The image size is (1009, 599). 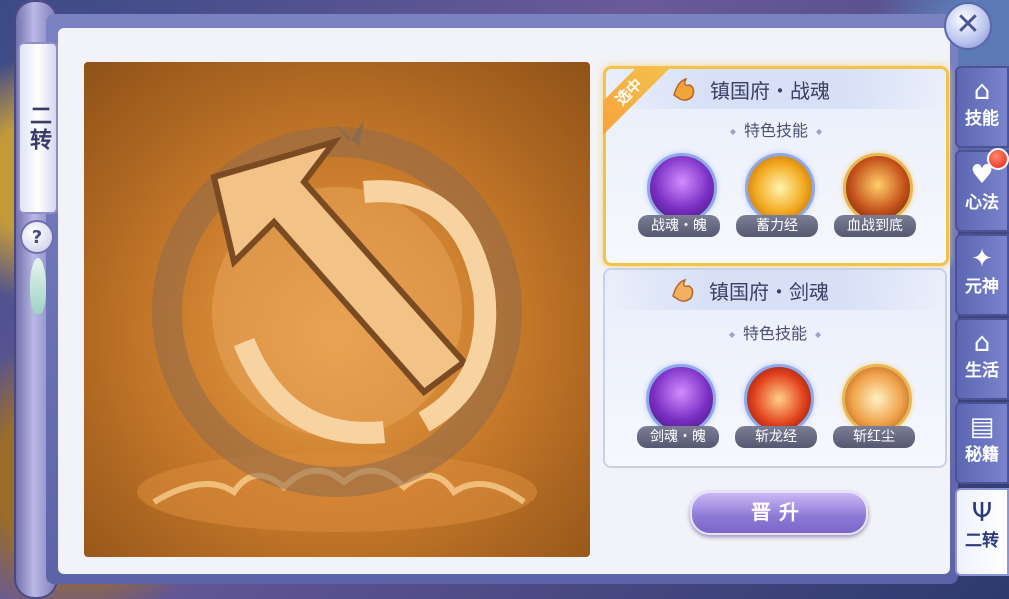 What do you see at coordinates (968, 26) in the screenshot?
I see `close-icon: ✕` at bounding box center [968, 26].